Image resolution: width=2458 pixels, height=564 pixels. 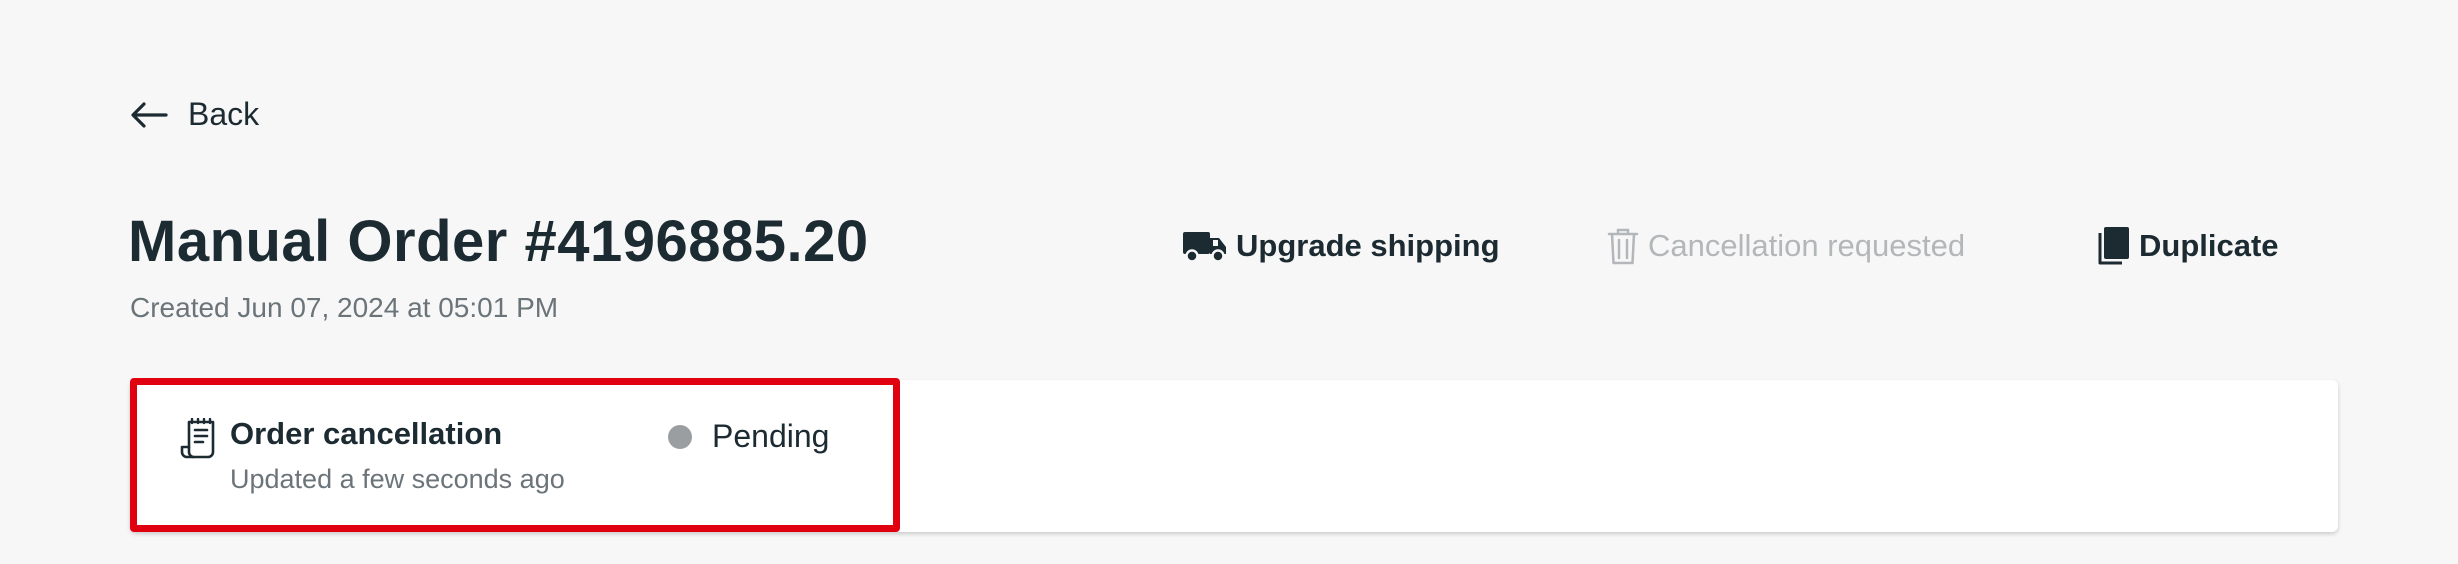 I want to click on status-dot-icon, so click(x=680, y=436).